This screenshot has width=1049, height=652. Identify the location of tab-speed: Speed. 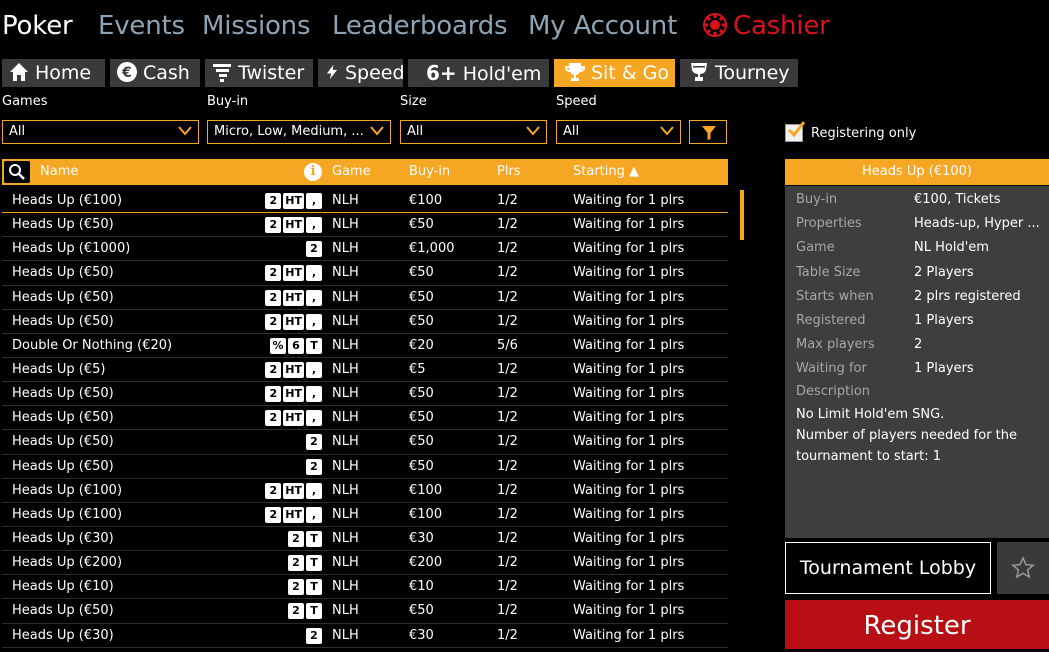
(361, 73).